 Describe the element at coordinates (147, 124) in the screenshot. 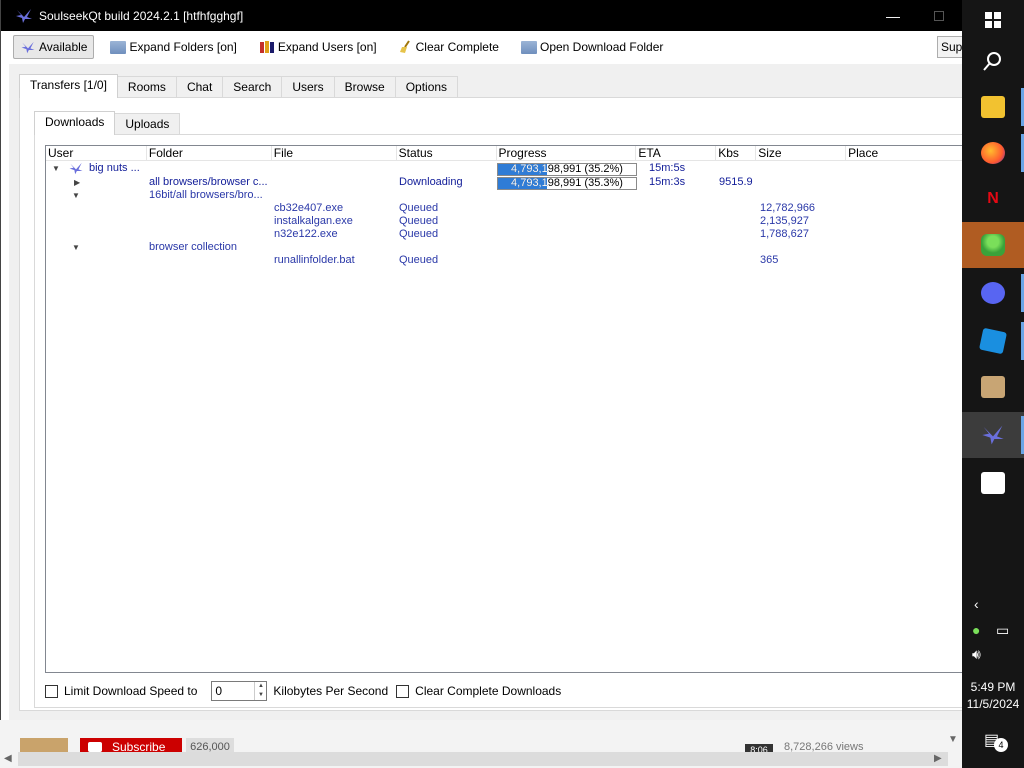

I see `tab-uploads: Uploads` at that location.